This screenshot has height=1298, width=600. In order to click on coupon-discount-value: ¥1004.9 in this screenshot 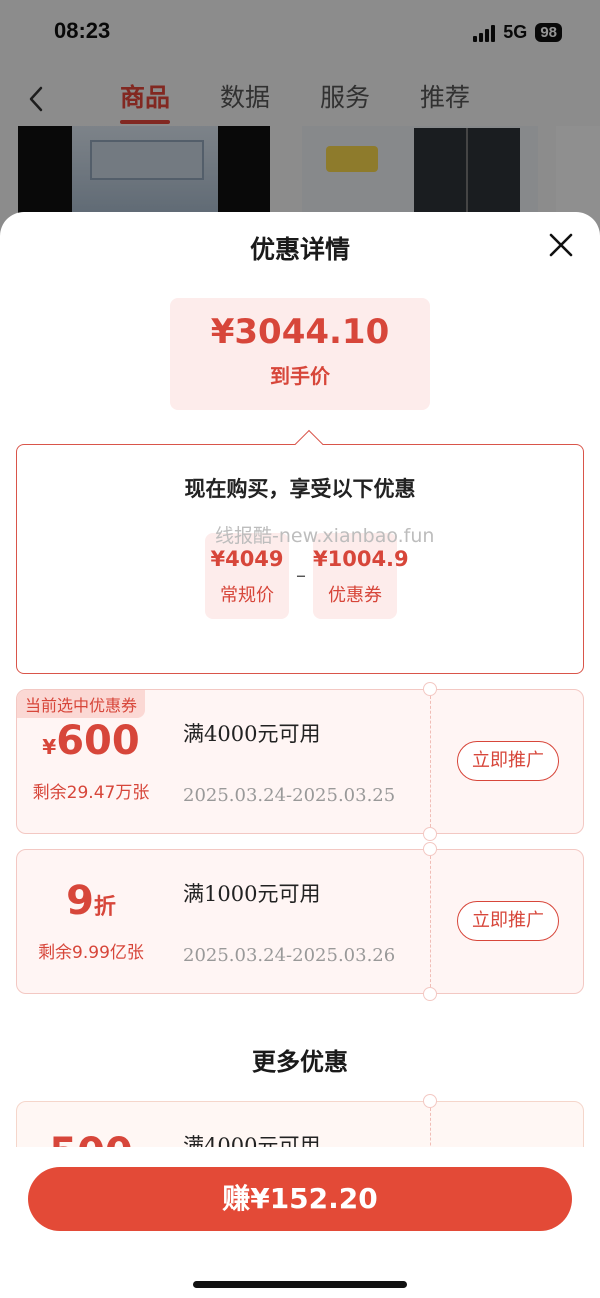, I will do `click(361, 559)`.